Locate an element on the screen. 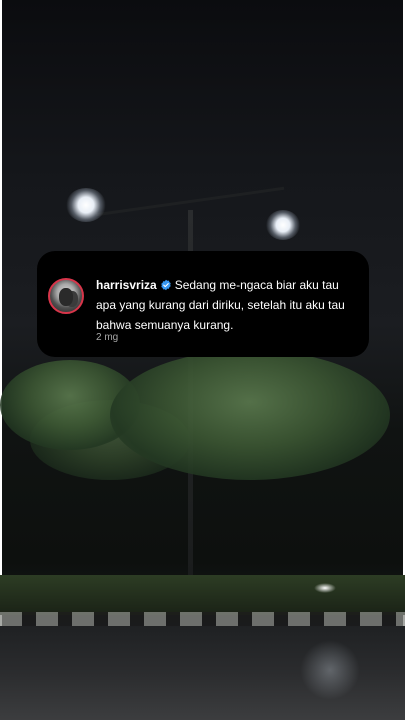 The image size is (405, 720). street-lamp-left is located at coordinates (86, 205).